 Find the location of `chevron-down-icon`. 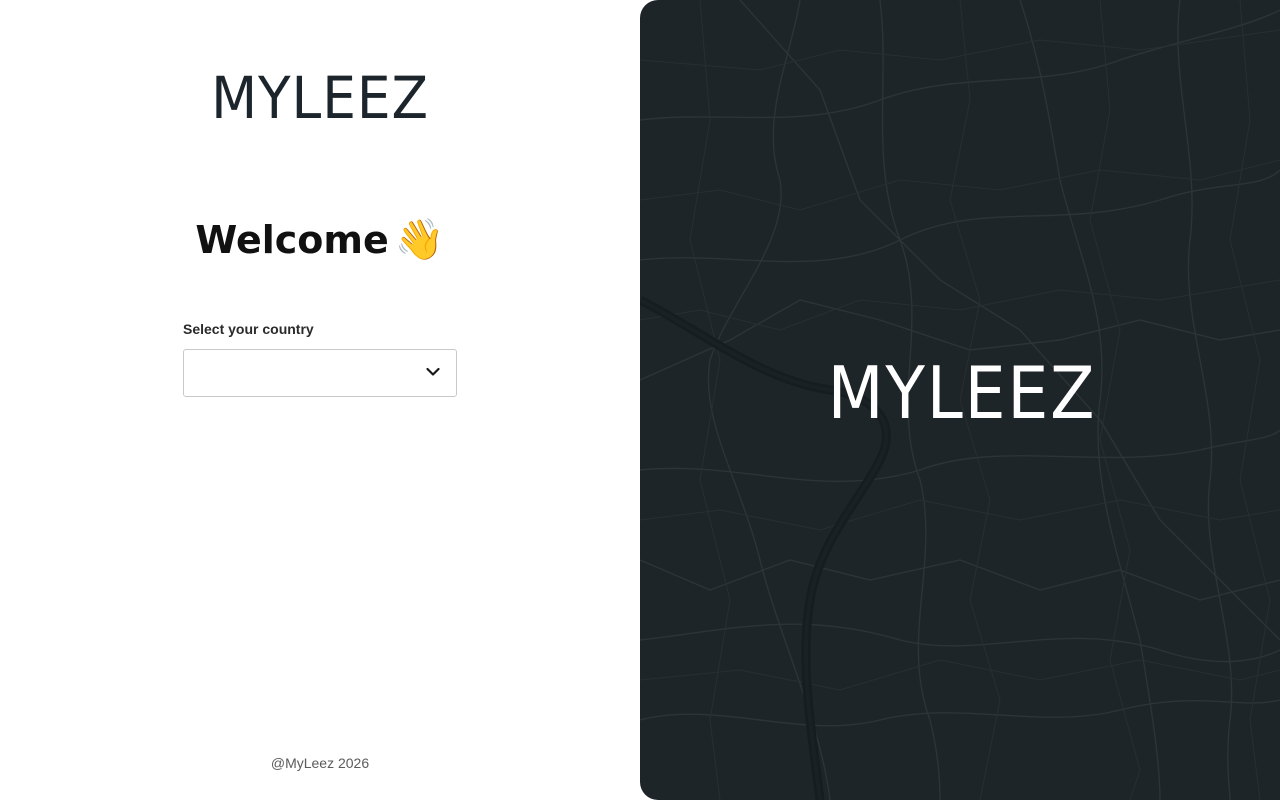

chevron-down-icon is located at coordinates (433, 371).